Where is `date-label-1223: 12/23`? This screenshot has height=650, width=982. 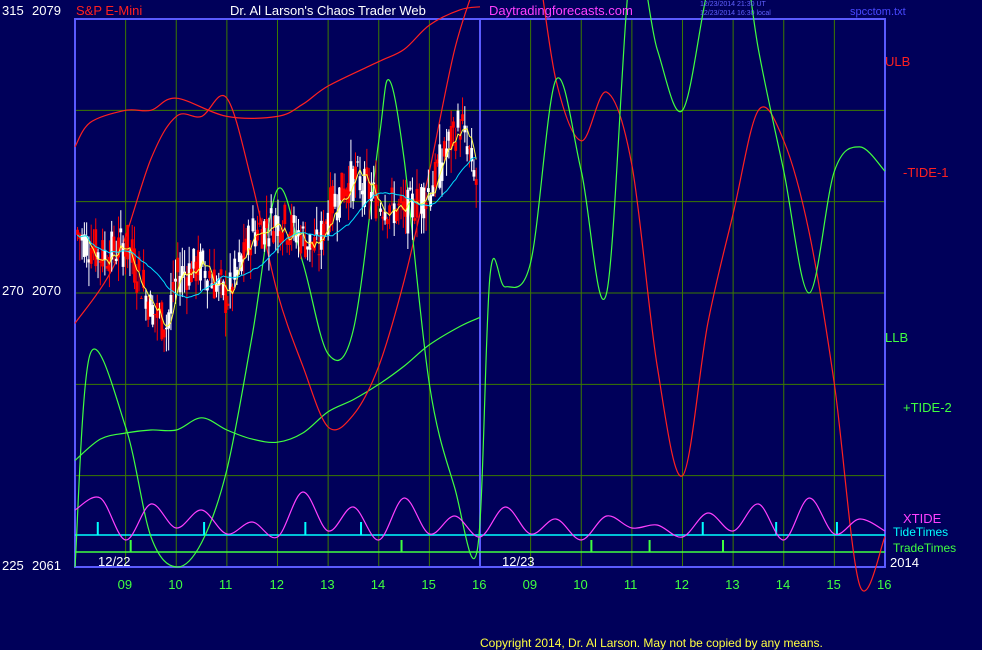
date-label-1223: 12/23 is located at coordinates (518, 561).